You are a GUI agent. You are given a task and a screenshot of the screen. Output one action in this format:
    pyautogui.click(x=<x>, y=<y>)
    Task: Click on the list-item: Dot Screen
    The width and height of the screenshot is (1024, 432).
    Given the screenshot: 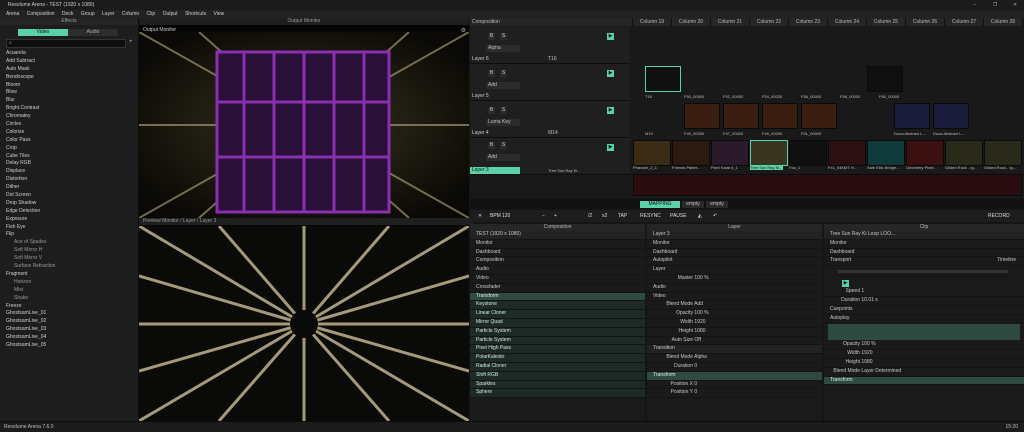 What is the action you would take?
    pyautogui.click(x=69, y=196)
    